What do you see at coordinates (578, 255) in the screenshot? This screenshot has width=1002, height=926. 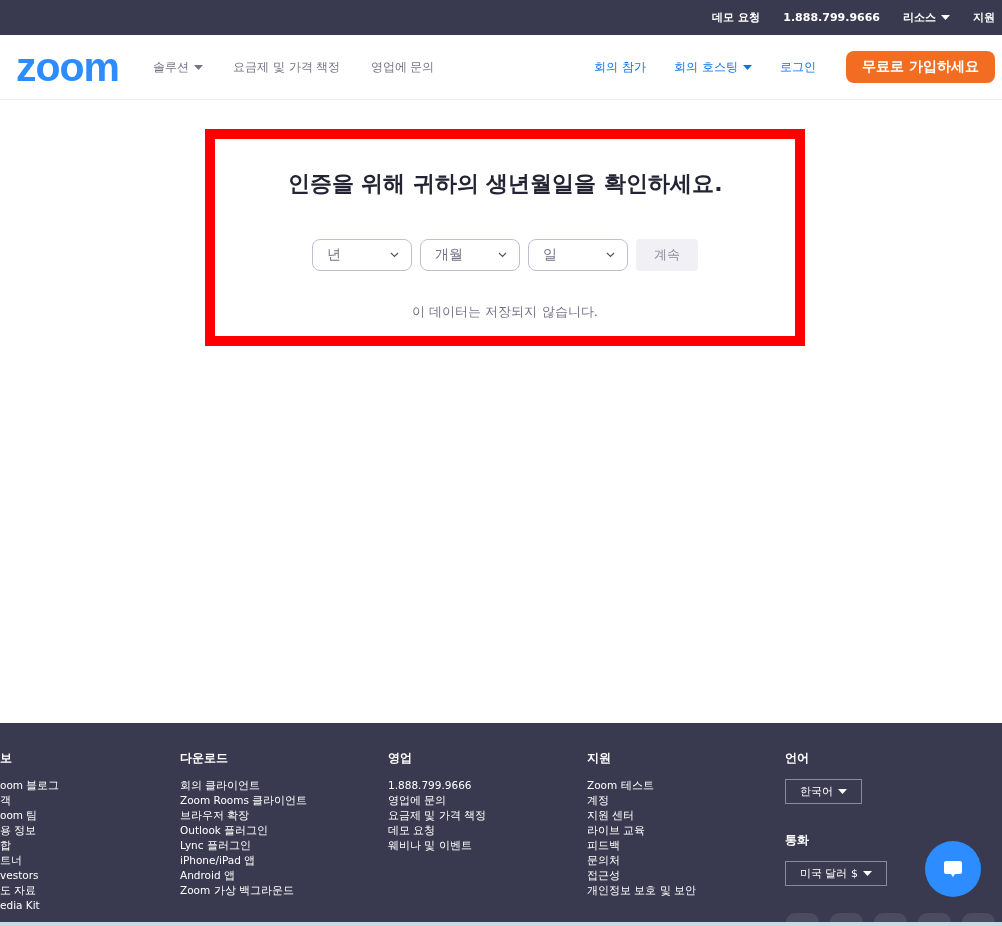 I see `date-select: 일` at bounding box center [578, 255].